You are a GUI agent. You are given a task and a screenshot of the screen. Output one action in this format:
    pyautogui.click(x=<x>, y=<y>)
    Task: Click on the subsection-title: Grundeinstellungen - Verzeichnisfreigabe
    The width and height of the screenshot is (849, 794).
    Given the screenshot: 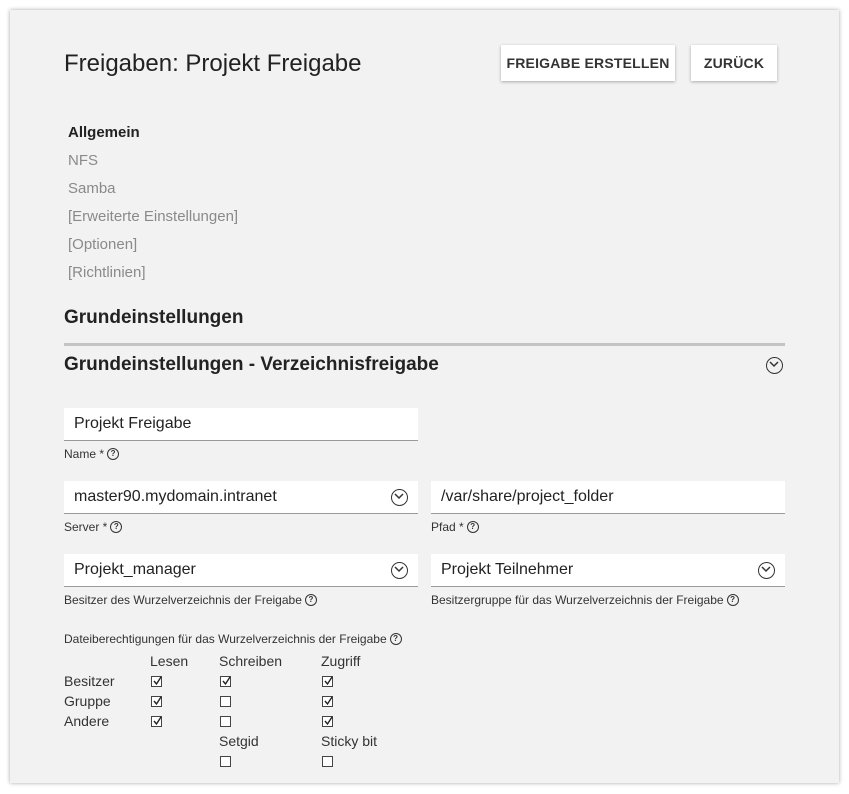 What is the action you would take?
    pyautogui.click(x=251, y=364)
    